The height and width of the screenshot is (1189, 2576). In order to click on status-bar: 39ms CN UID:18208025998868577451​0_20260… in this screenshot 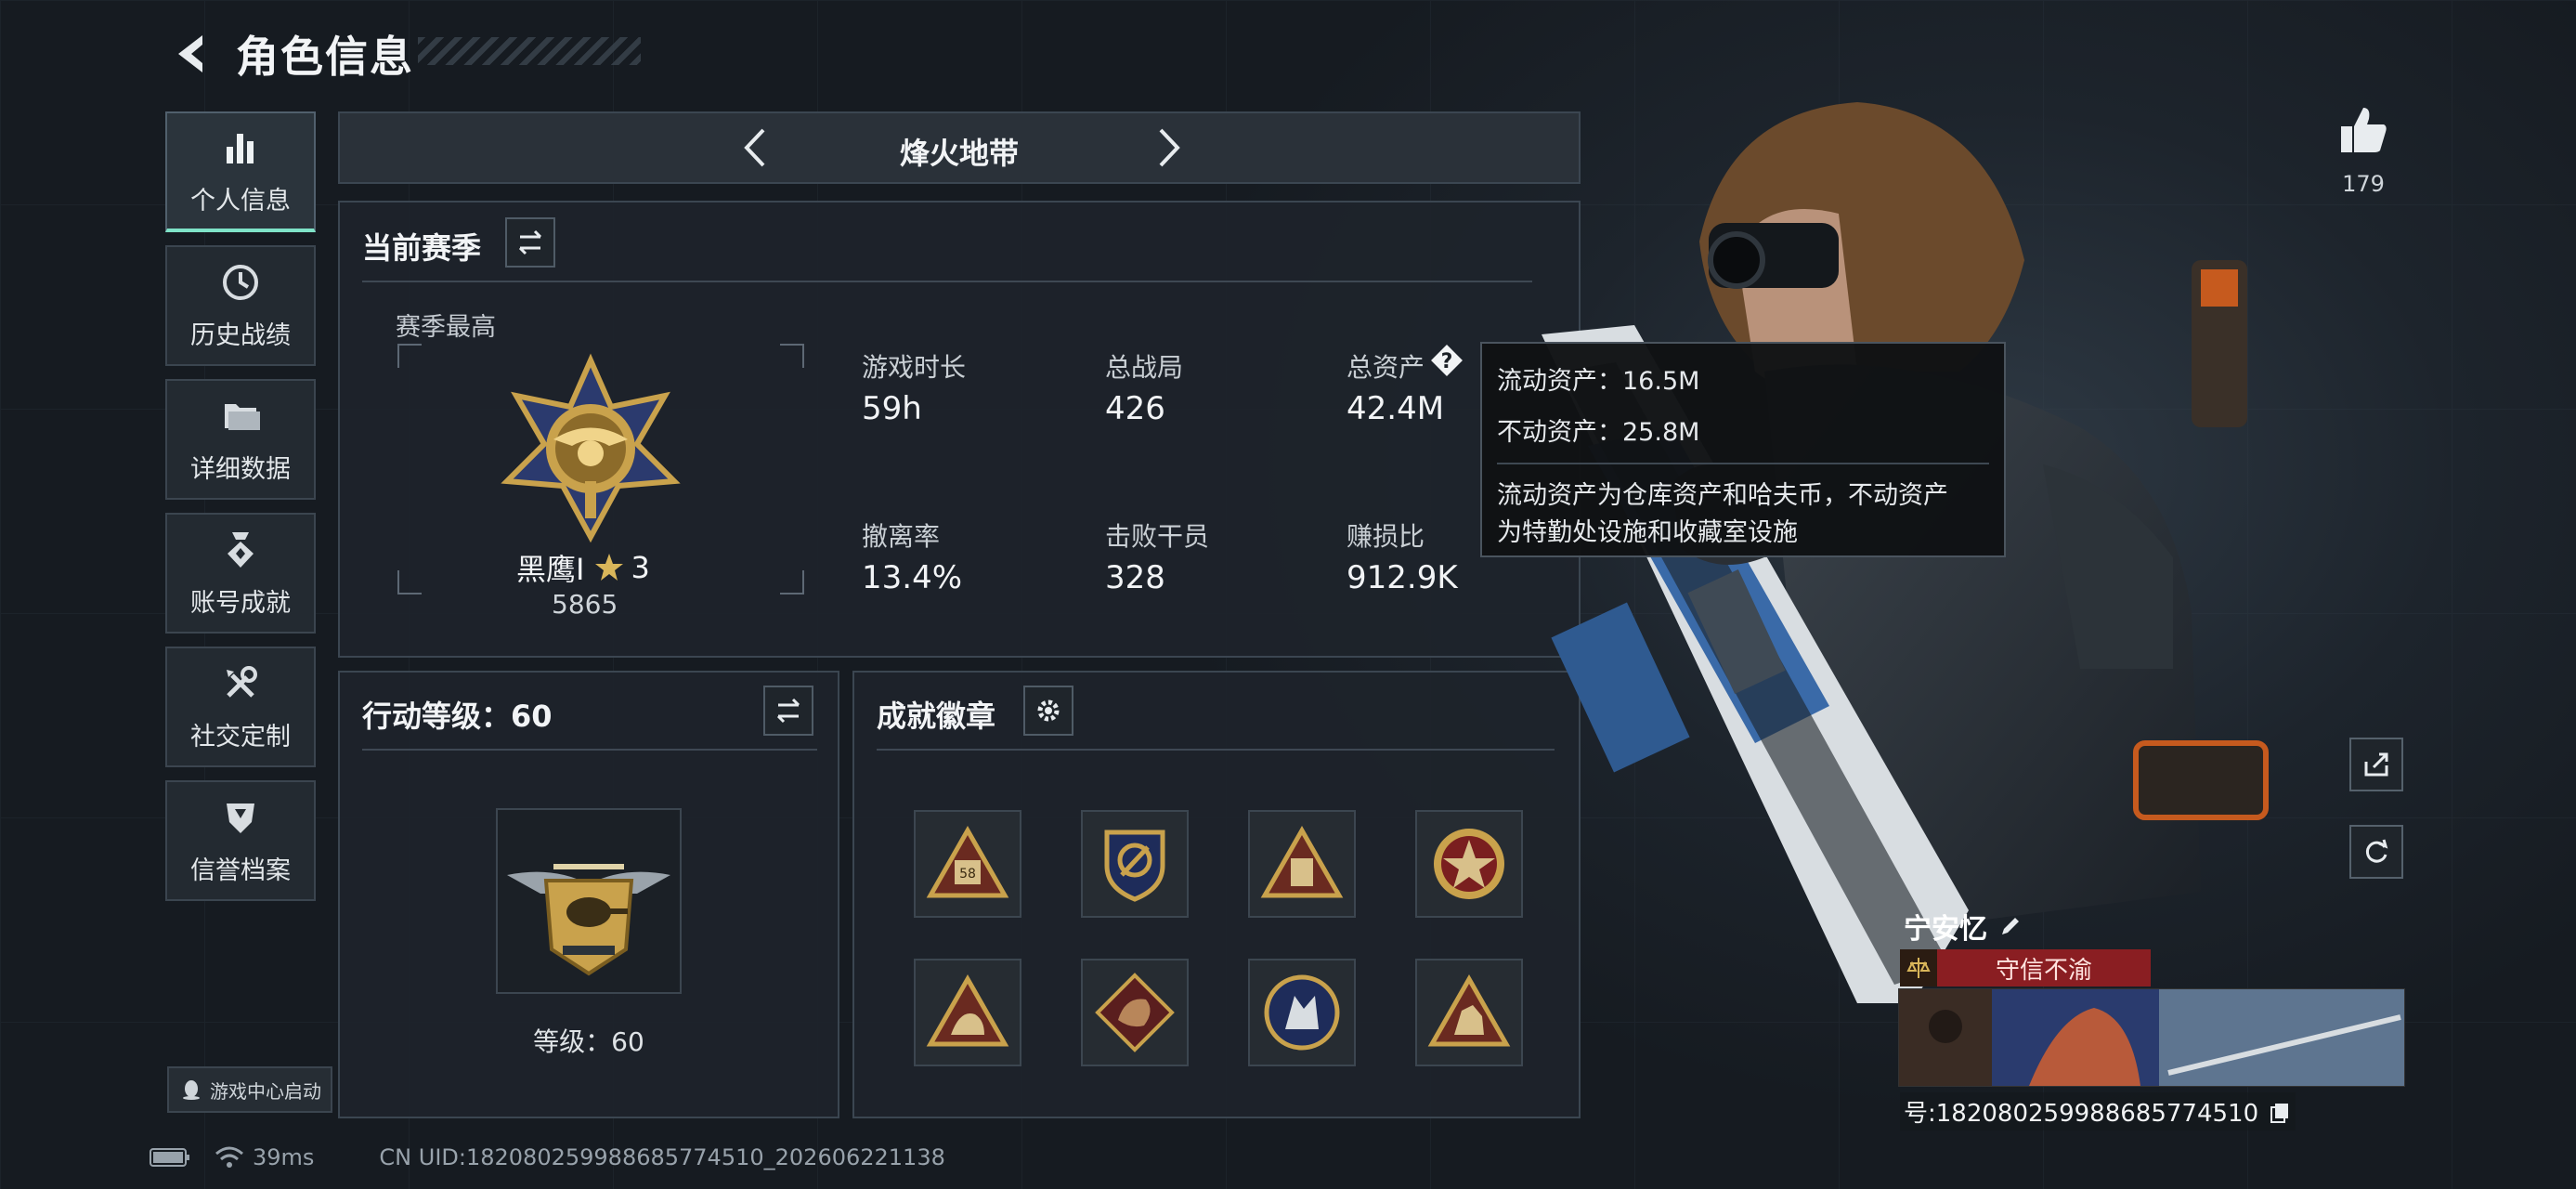, I will do `click(547, 1158)`.